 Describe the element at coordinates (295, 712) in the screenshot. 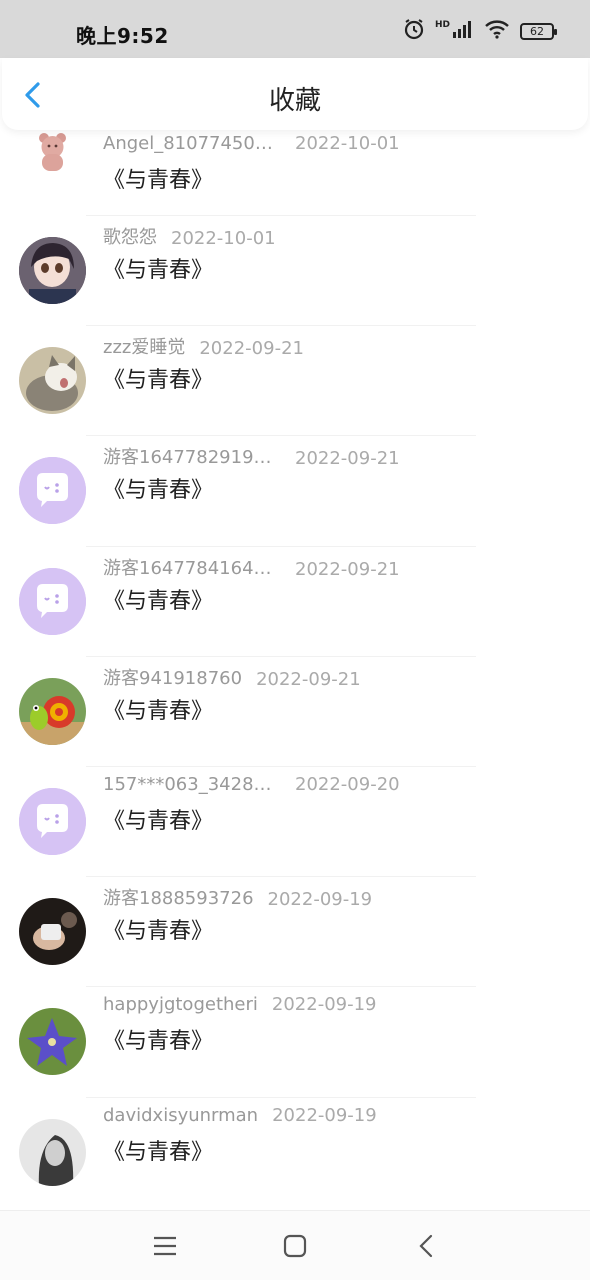

I see `list-item: 游客941918760 2022-09-21 《与青春》` at that location.